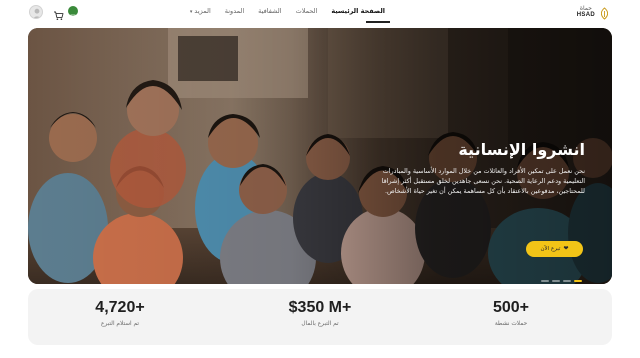  I want to click on cart-icon, so click(58, 13).